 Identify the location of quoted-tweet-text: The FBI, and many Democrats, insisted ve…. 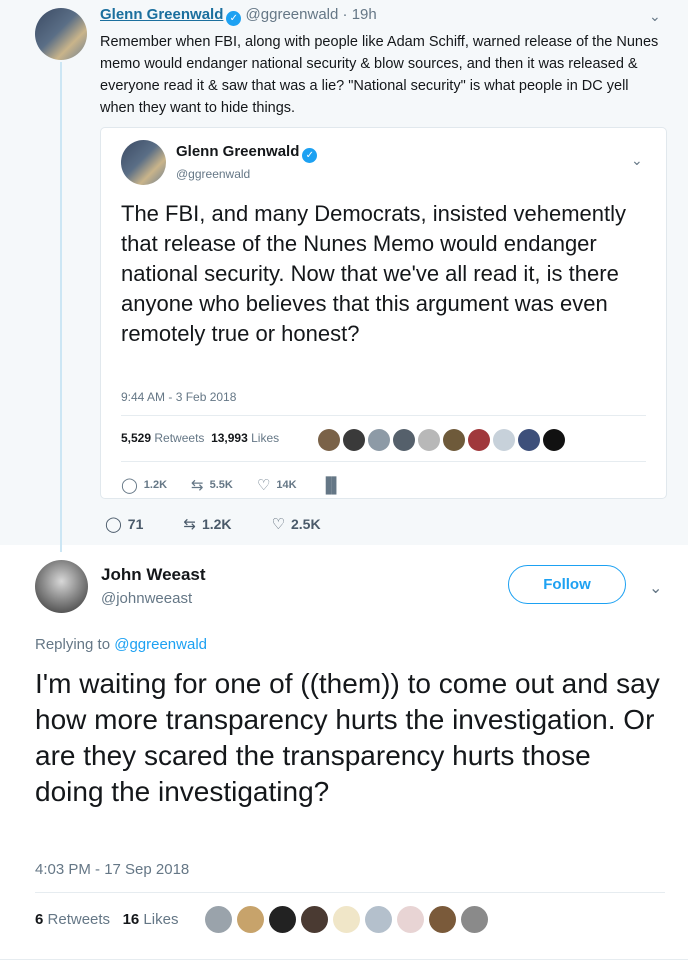
(373, 273).